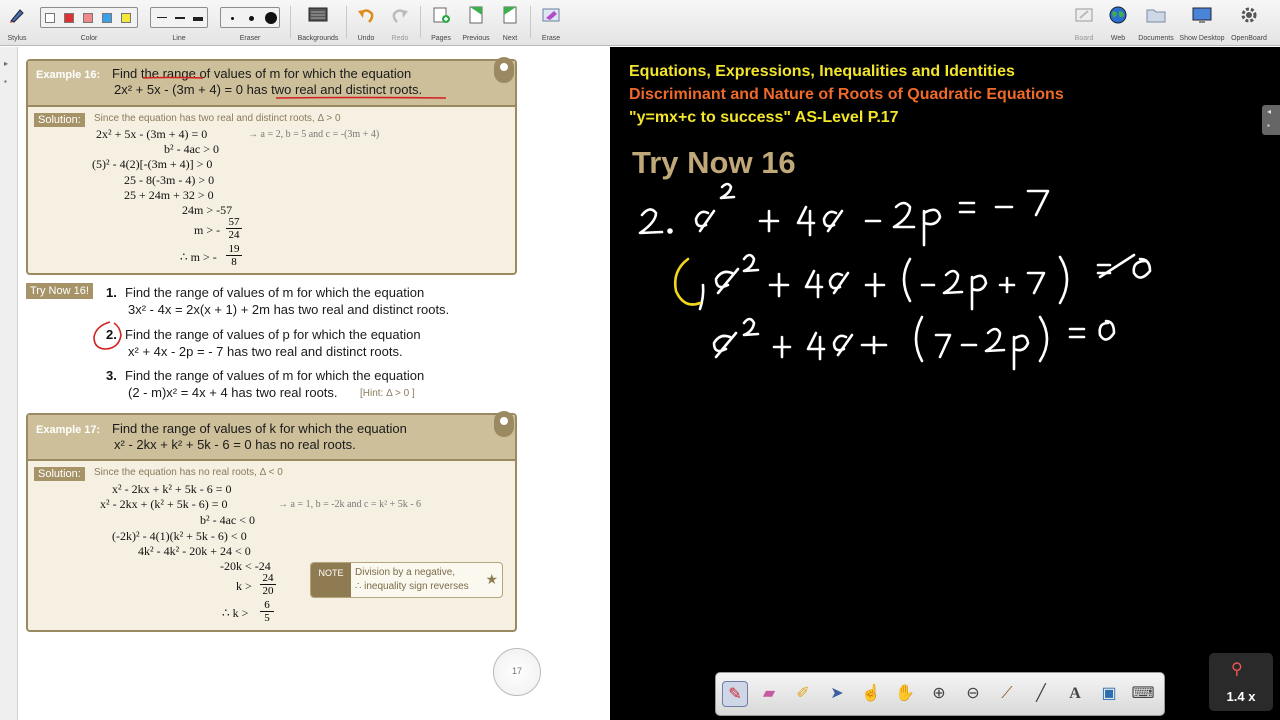 Image resolution: width=1280 pixels, height=720 pixels. I want to click on board-icon, so click(1084, 15).